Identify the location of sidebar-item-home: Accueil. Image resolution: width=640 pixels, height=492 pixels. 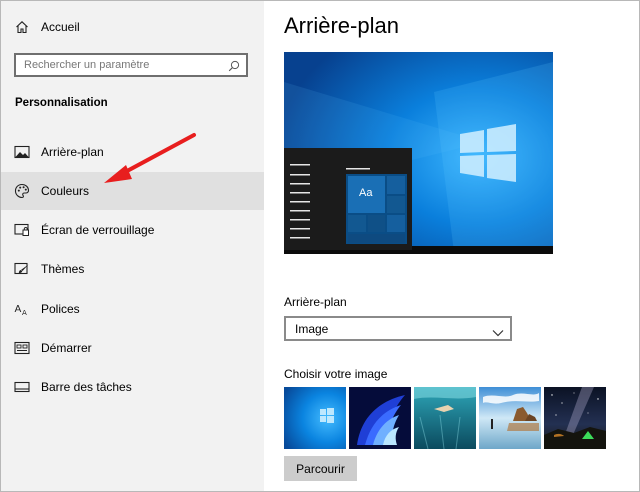
(132, 27).